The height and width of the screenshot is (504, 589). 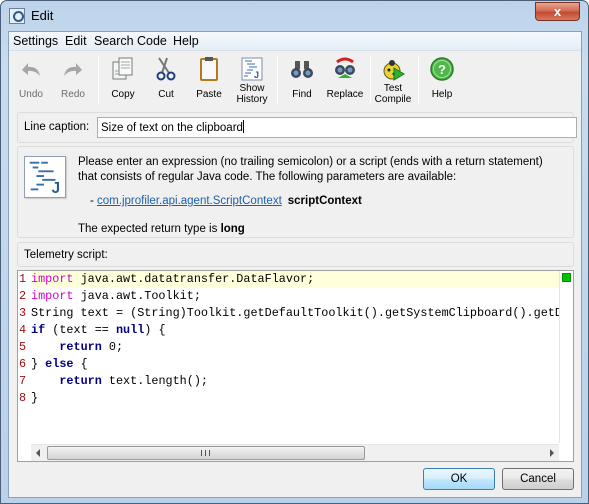 I want to click on close-button: x, so click(x=557, y=11).